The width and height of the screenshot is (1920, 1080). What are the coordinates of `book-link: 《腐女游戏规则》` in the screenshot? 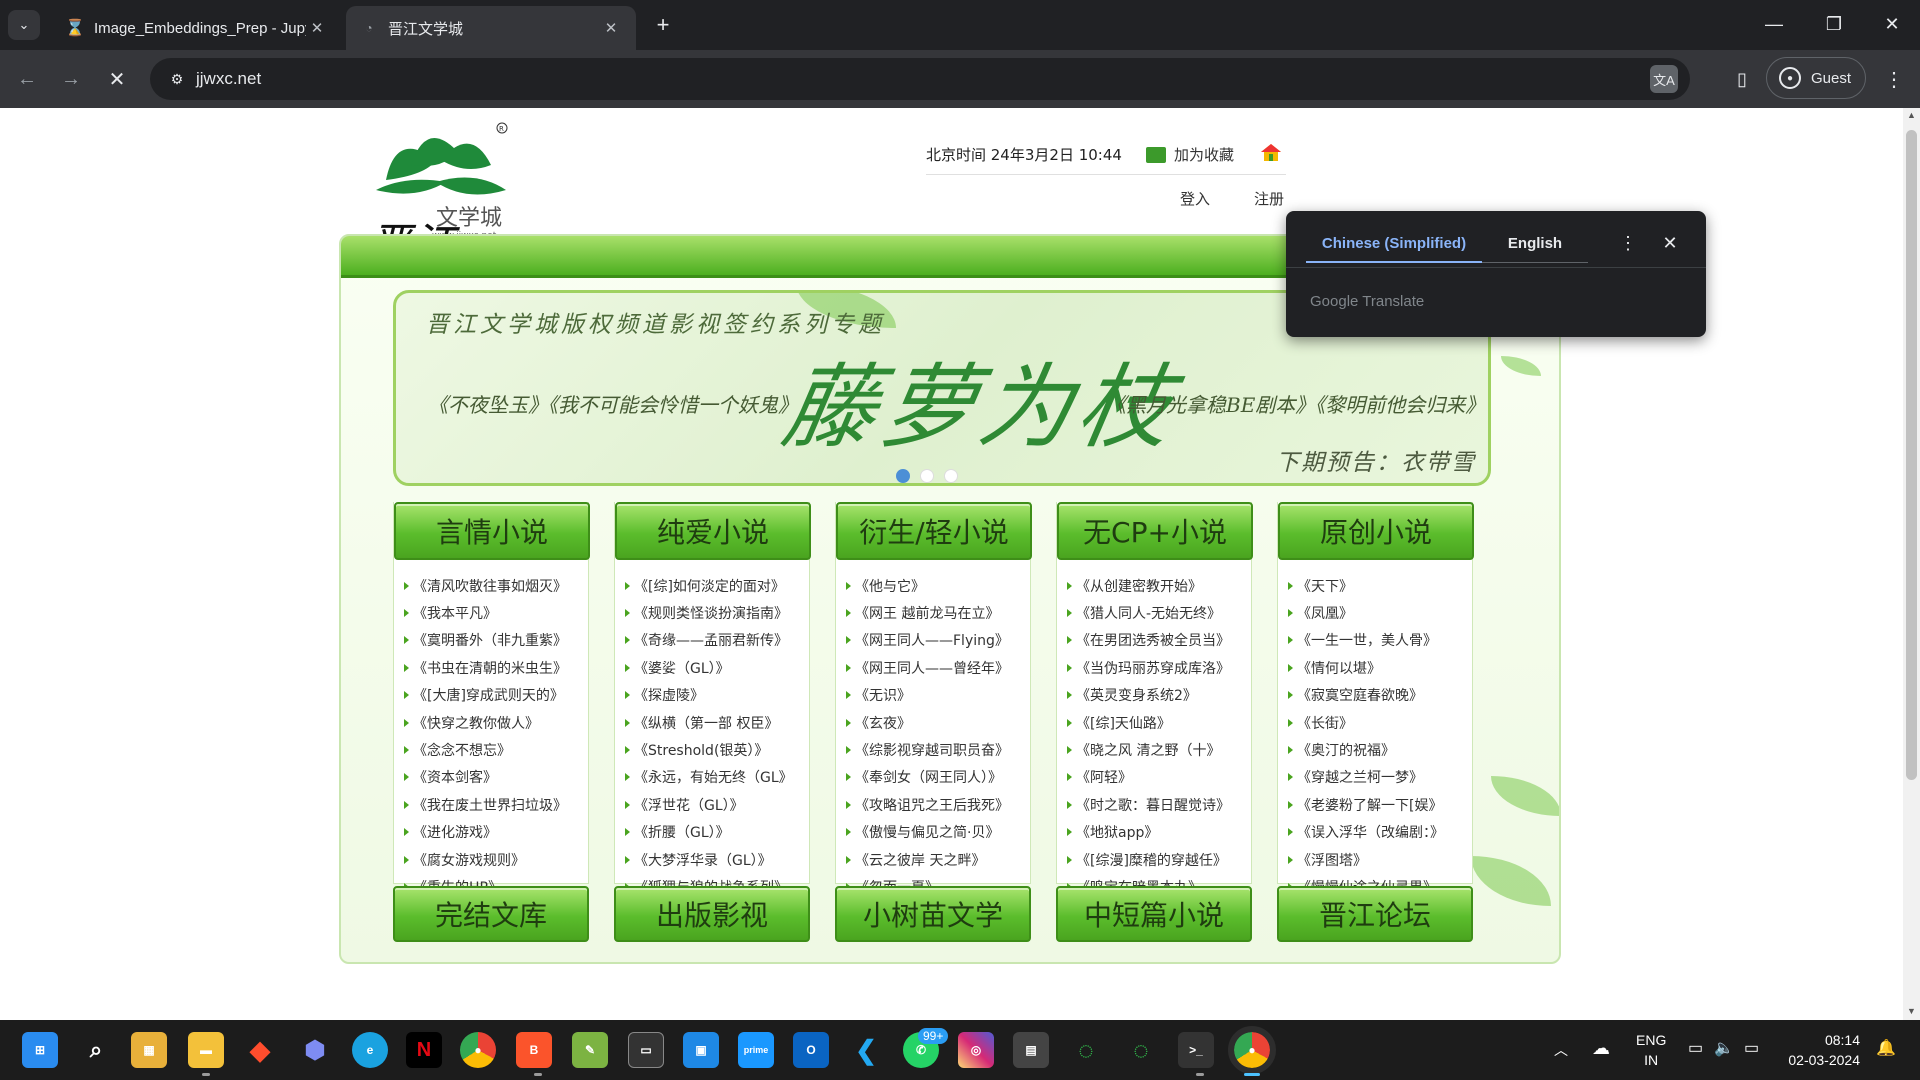 It's located at (494, 859).